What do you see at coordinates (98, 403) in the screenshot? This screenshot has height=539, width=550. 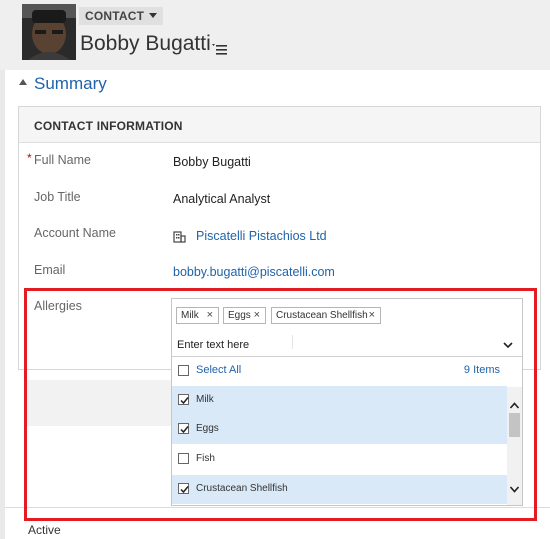 I see `section-background` at bounding box center [98, 403].